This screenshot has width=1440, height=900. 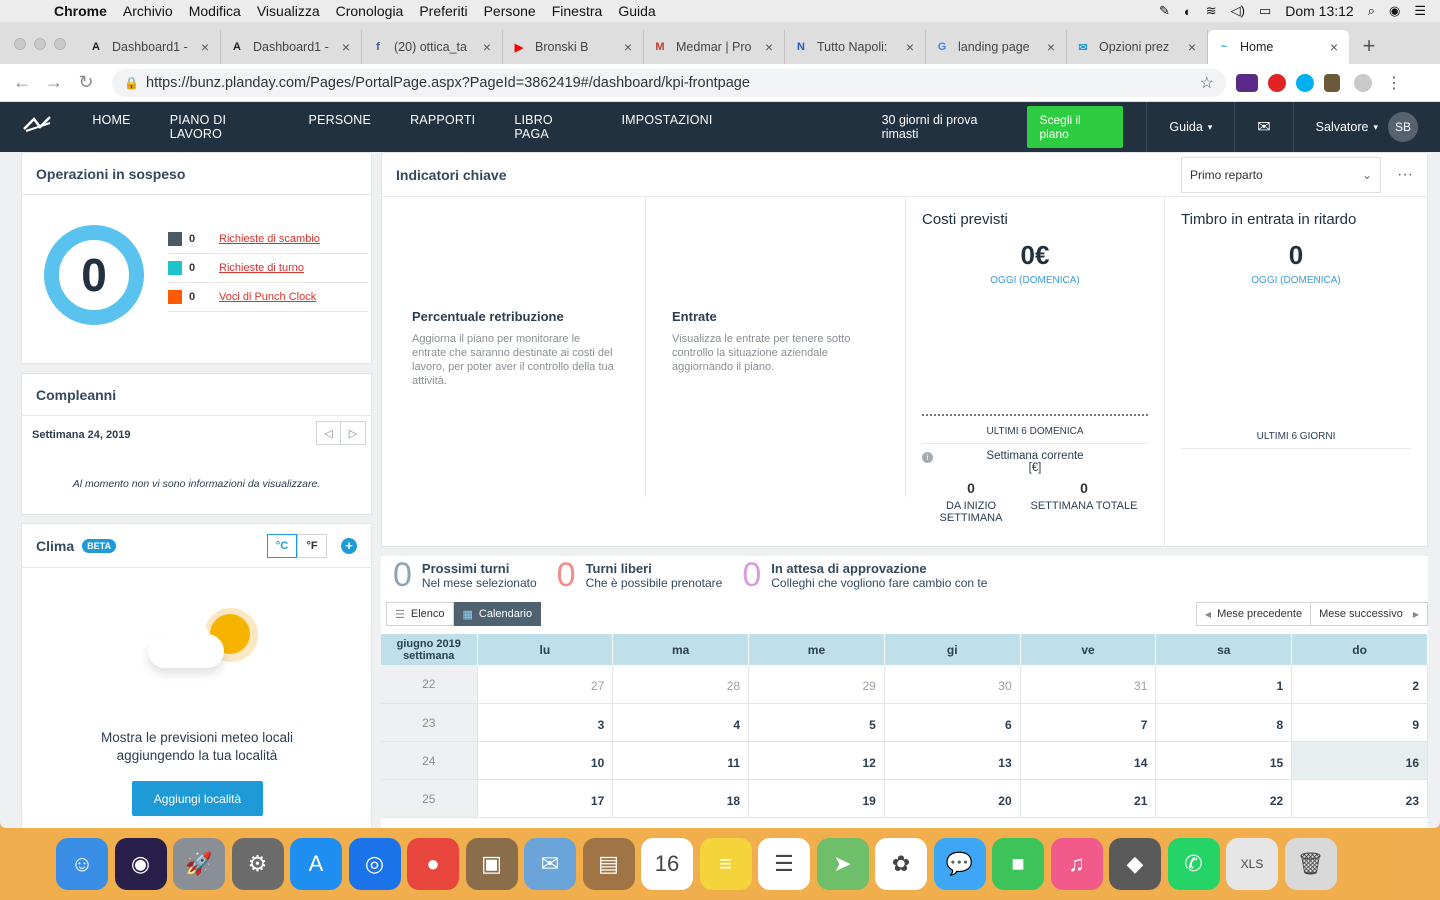 What do you see at coordinates (573, 47) in the screenshot?
I see `browser-tab: ▶ Bronski B ×` at bounding box center [573, 47].